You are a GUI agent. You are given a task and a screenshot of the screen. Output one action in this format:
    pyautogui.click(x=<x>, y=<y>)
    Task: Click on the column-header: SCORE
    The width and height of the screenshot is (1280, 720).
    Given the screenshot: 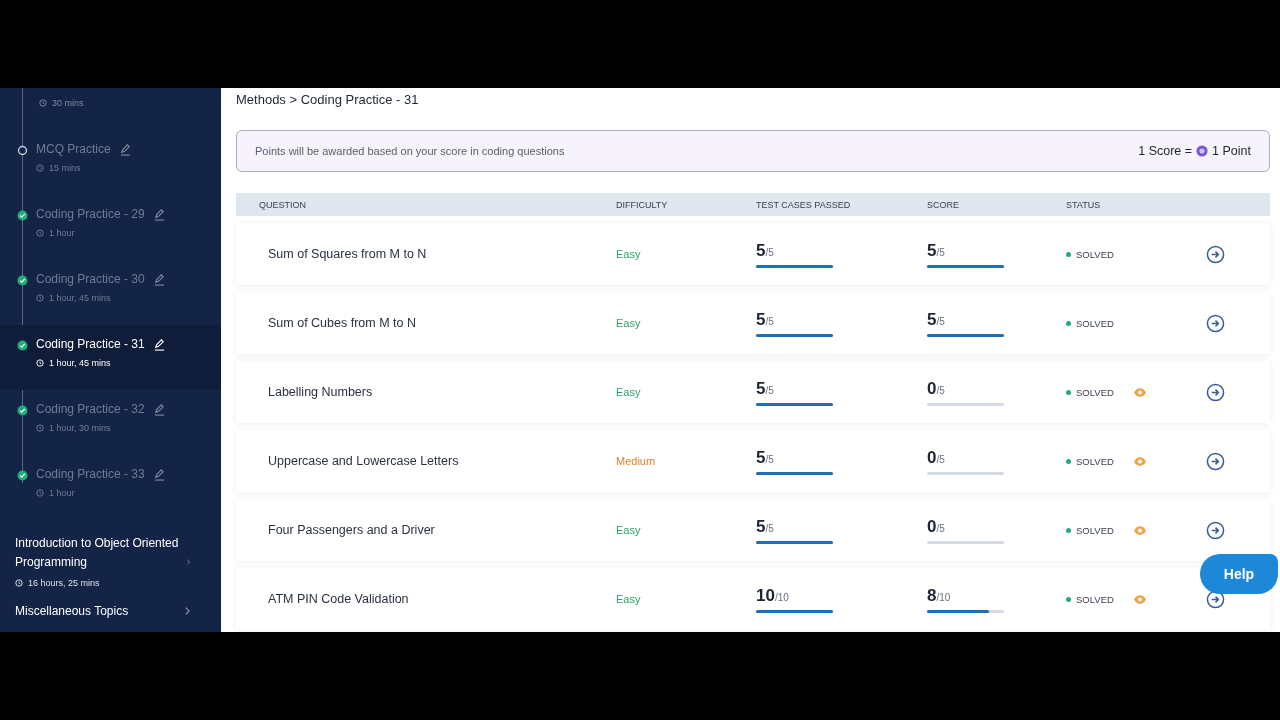 What is the action you would take?
    pyautogui.click(x=943, y=204)
    